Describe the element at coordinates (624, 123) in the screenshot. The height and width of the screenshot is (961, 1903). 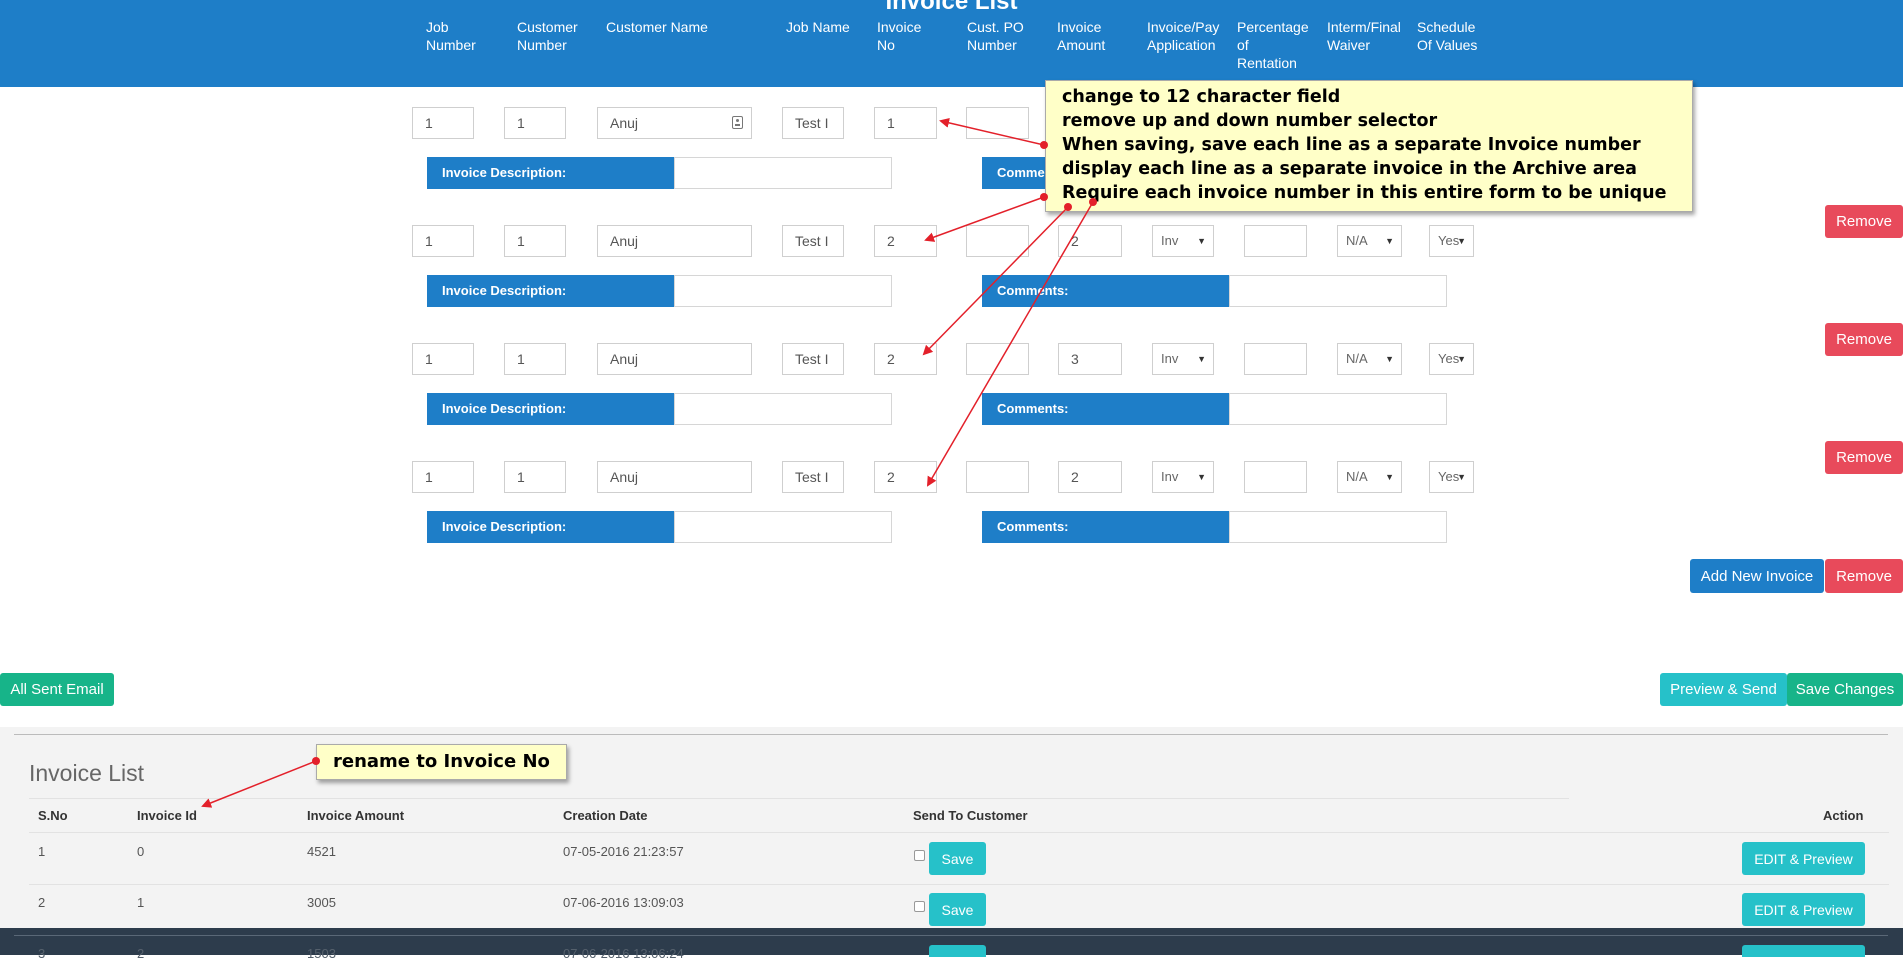
I see `customer-name-value: Anuj` at that location.